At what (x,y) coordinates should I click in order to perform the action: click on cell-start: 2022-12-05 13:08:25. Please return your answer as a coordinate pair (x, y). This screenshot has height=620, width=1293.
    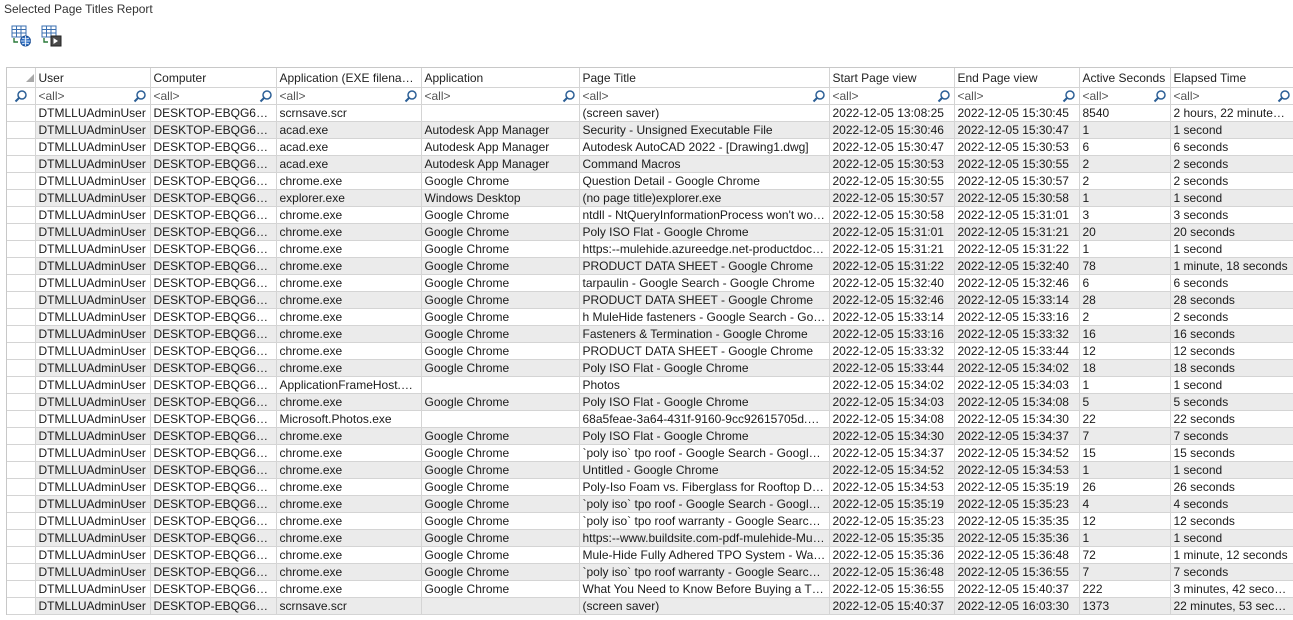
    Looking at the image, I should click on (892, 113).